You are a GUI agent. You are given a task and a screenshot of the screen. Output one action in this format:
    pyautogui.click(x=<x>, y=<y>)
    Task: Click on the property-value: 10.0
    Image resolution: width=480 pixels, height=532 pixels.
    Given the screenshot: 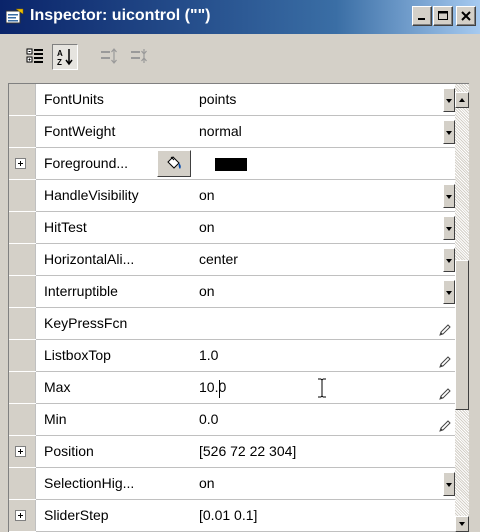 What is the action you would take?
    pyautogui.click(x=306, y=388)
    